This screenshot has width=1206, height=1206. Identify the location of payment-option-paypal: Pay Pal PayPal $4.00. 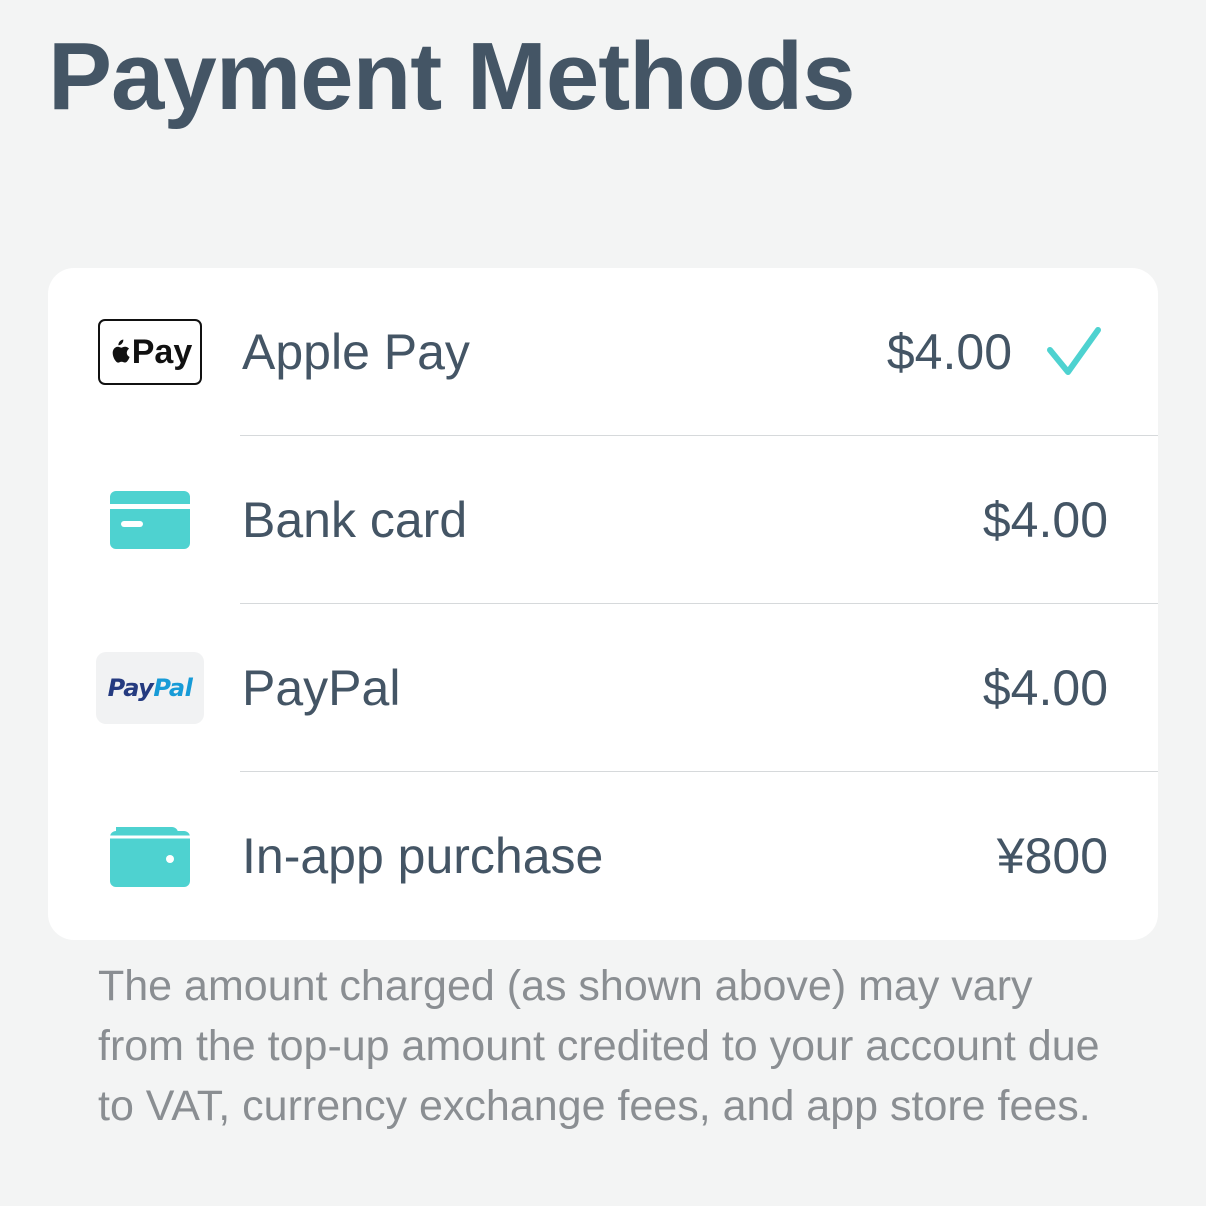
(603, 688).